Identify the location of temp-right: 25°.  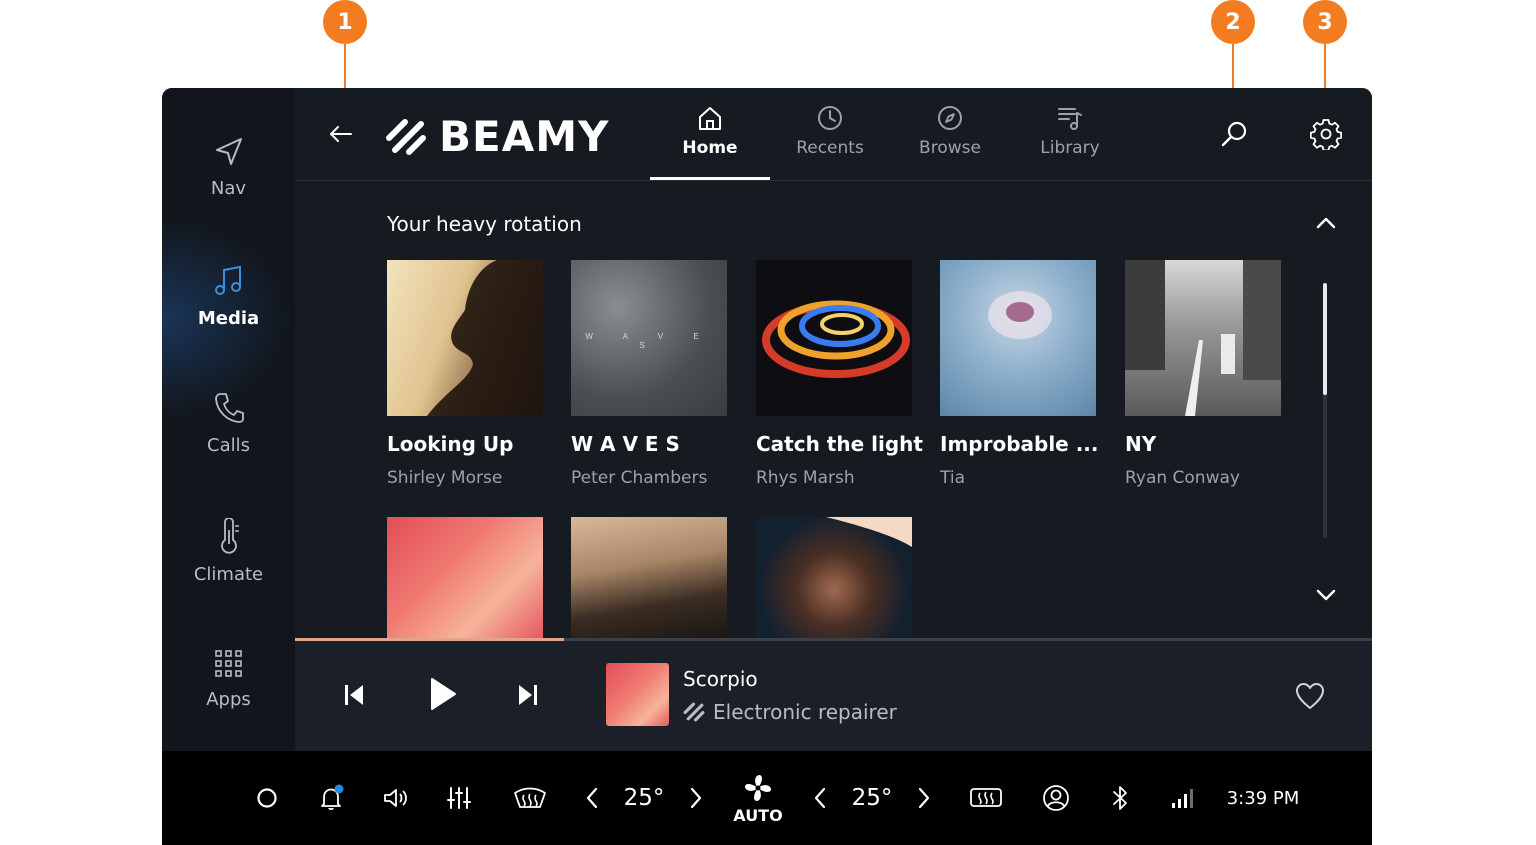
(872, 798).